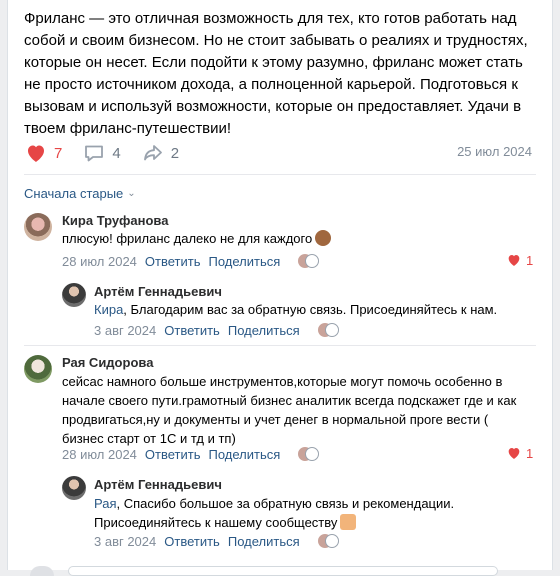  I want to click on monkey-emoji-icon, so click(323, 238).